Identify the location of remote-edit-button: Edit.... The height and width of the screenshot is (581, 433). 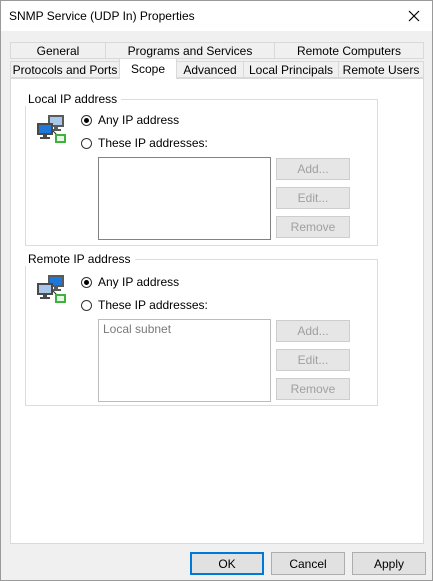
(313, 360).